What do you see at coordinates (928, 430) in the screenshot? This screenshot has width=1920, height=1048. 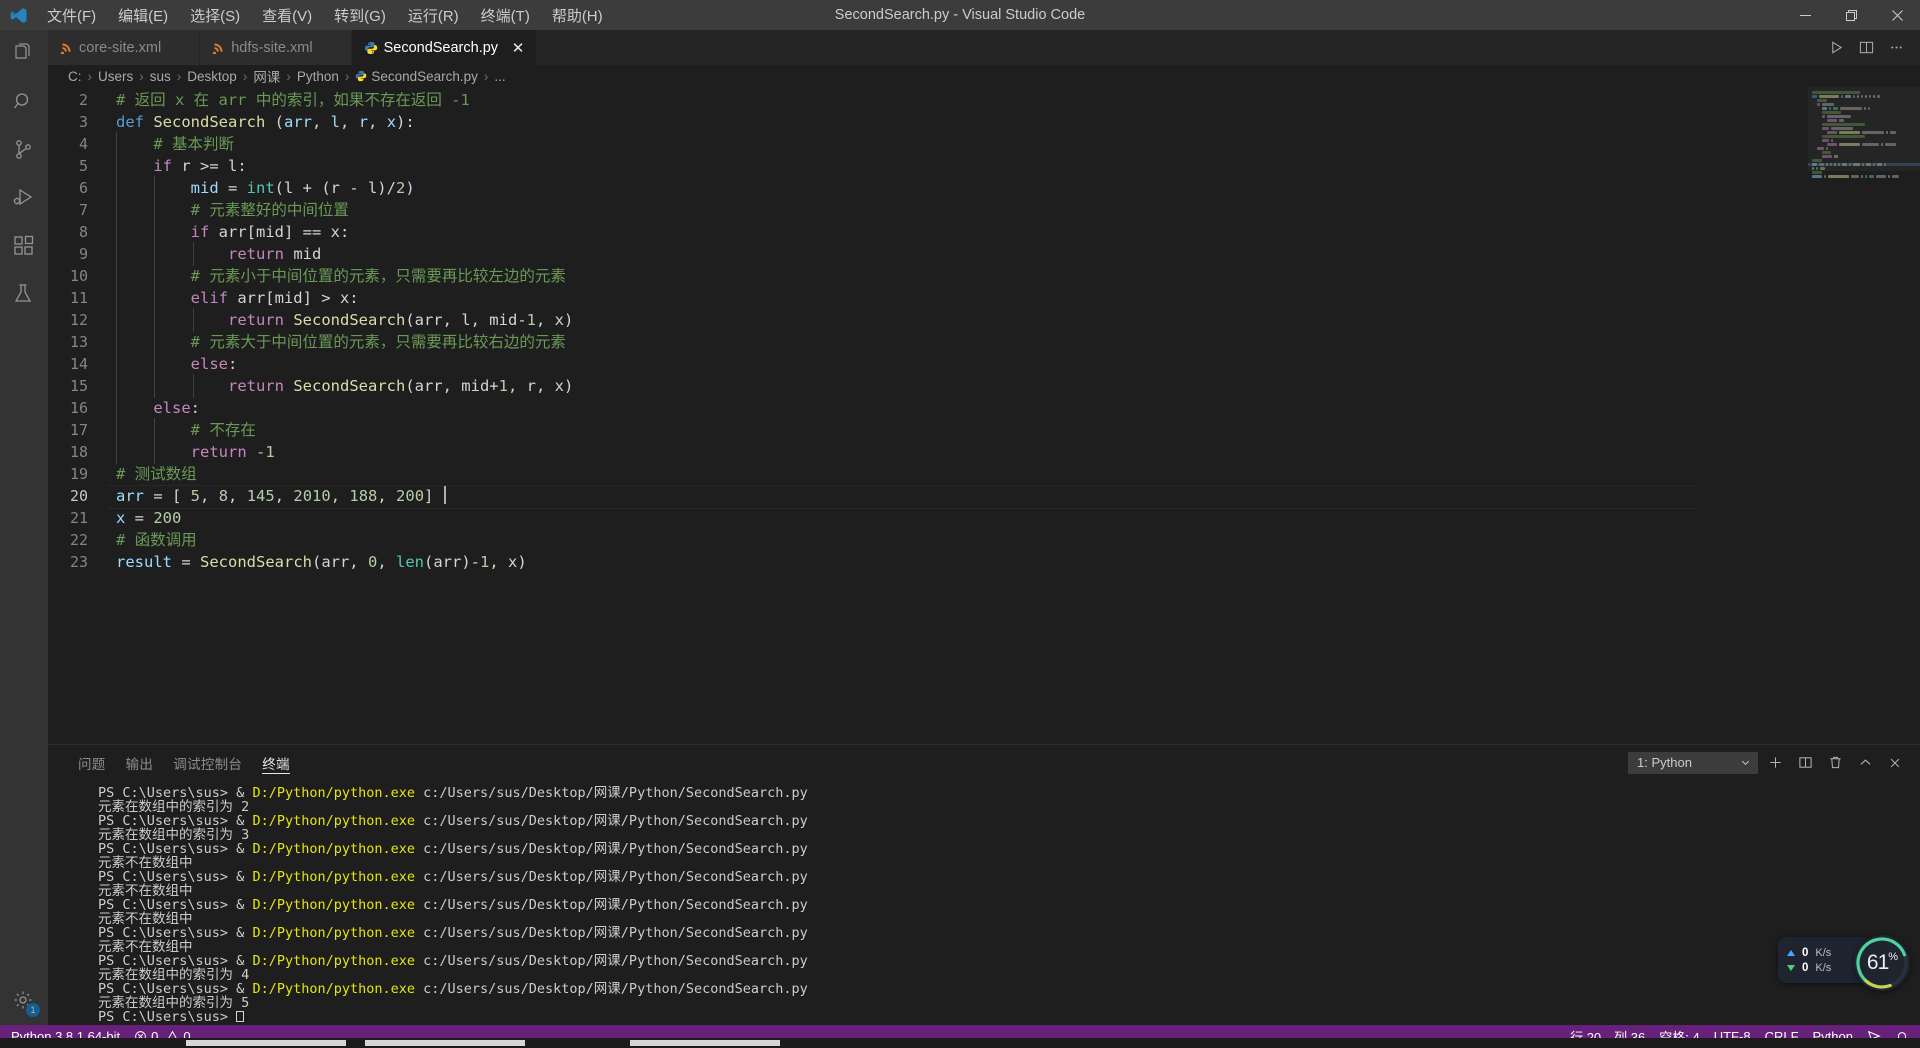 I see `code-line: 17 # 不存在` at bounding box center [928, 430].